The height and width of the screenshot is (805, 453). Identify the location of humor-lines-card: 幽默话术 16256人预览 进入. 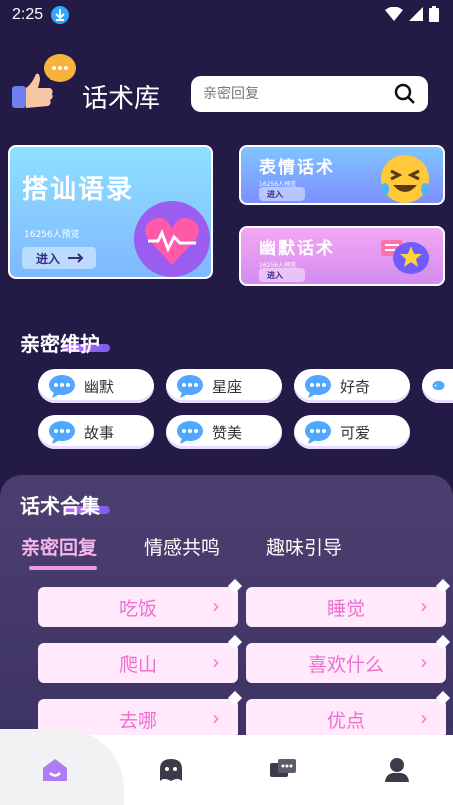
(342, 256).